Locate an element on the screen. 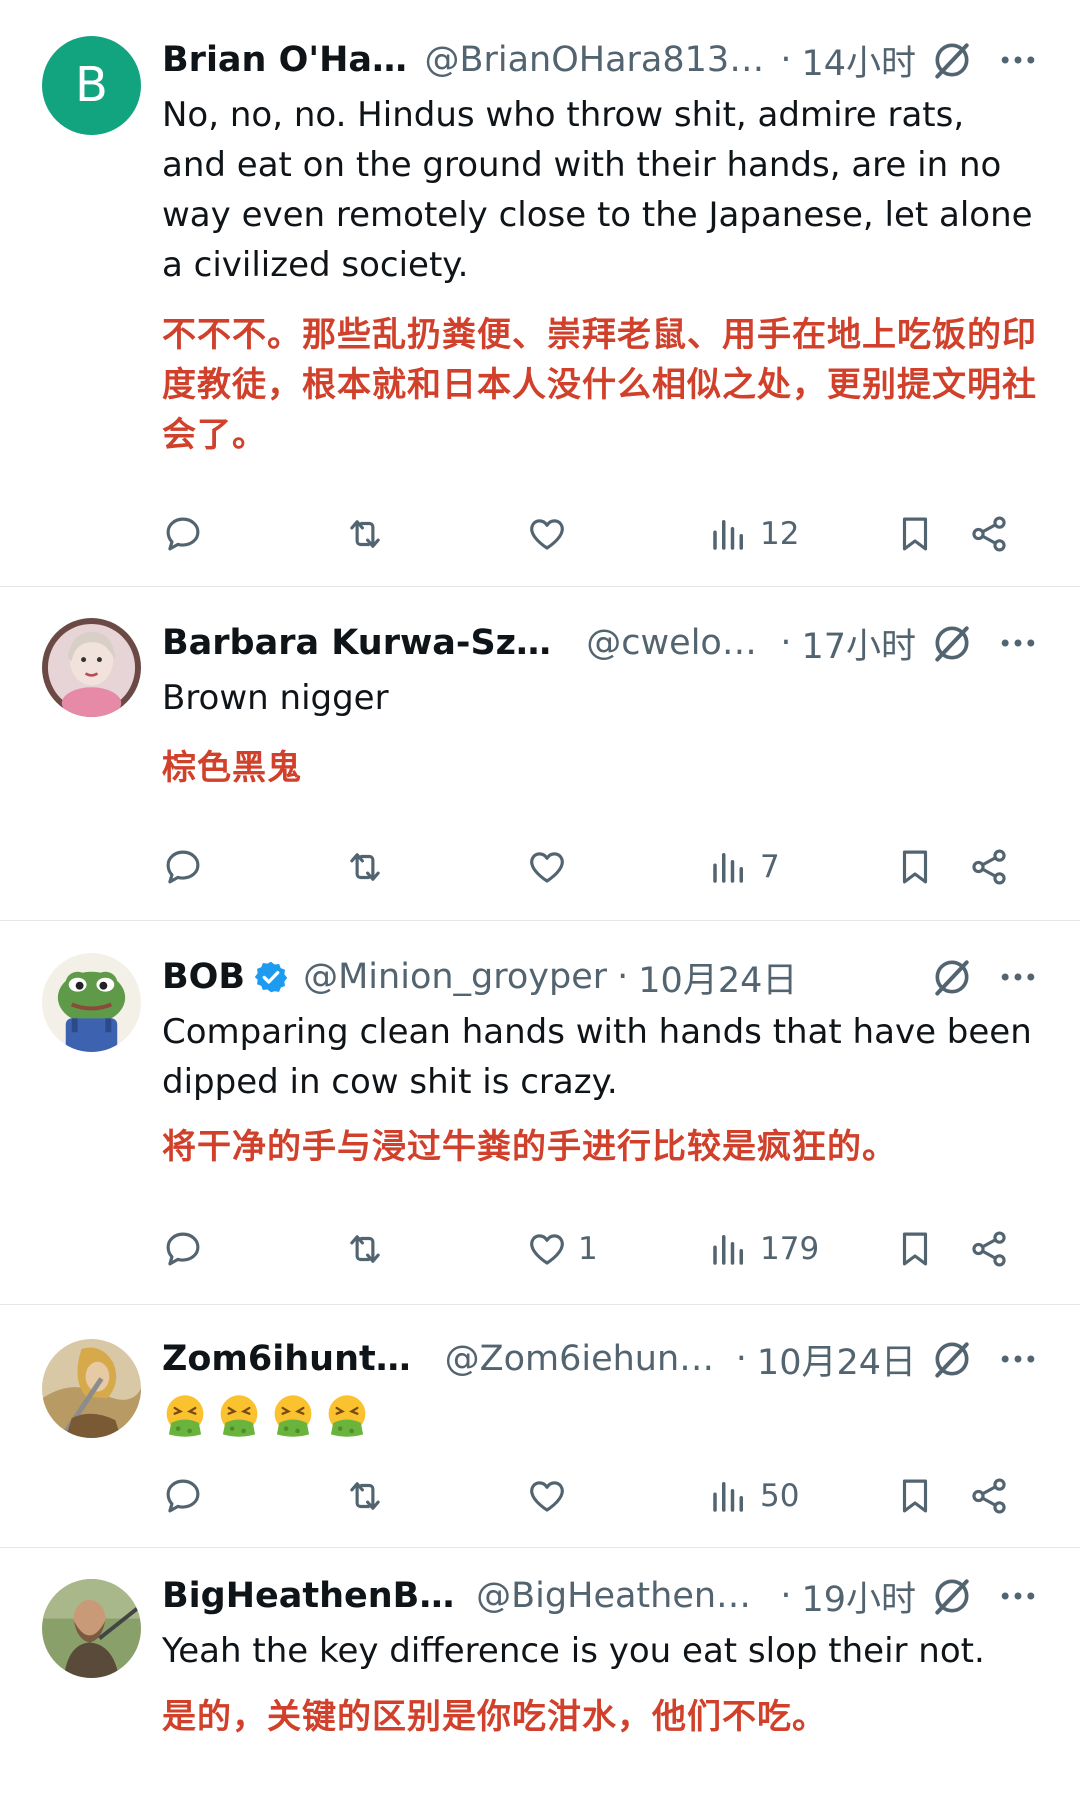  action-bar: 50 is located at coordinates (603, 1496).